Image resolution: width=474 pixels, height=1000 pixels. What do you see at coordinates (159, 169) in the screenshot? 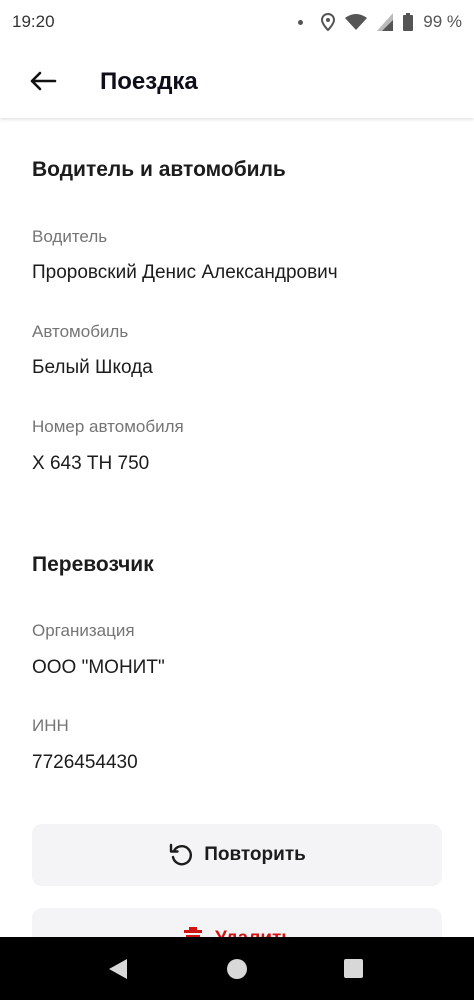
I see `section-title-driver: Водитель и автомобиль` at bounding box center [159, 169].